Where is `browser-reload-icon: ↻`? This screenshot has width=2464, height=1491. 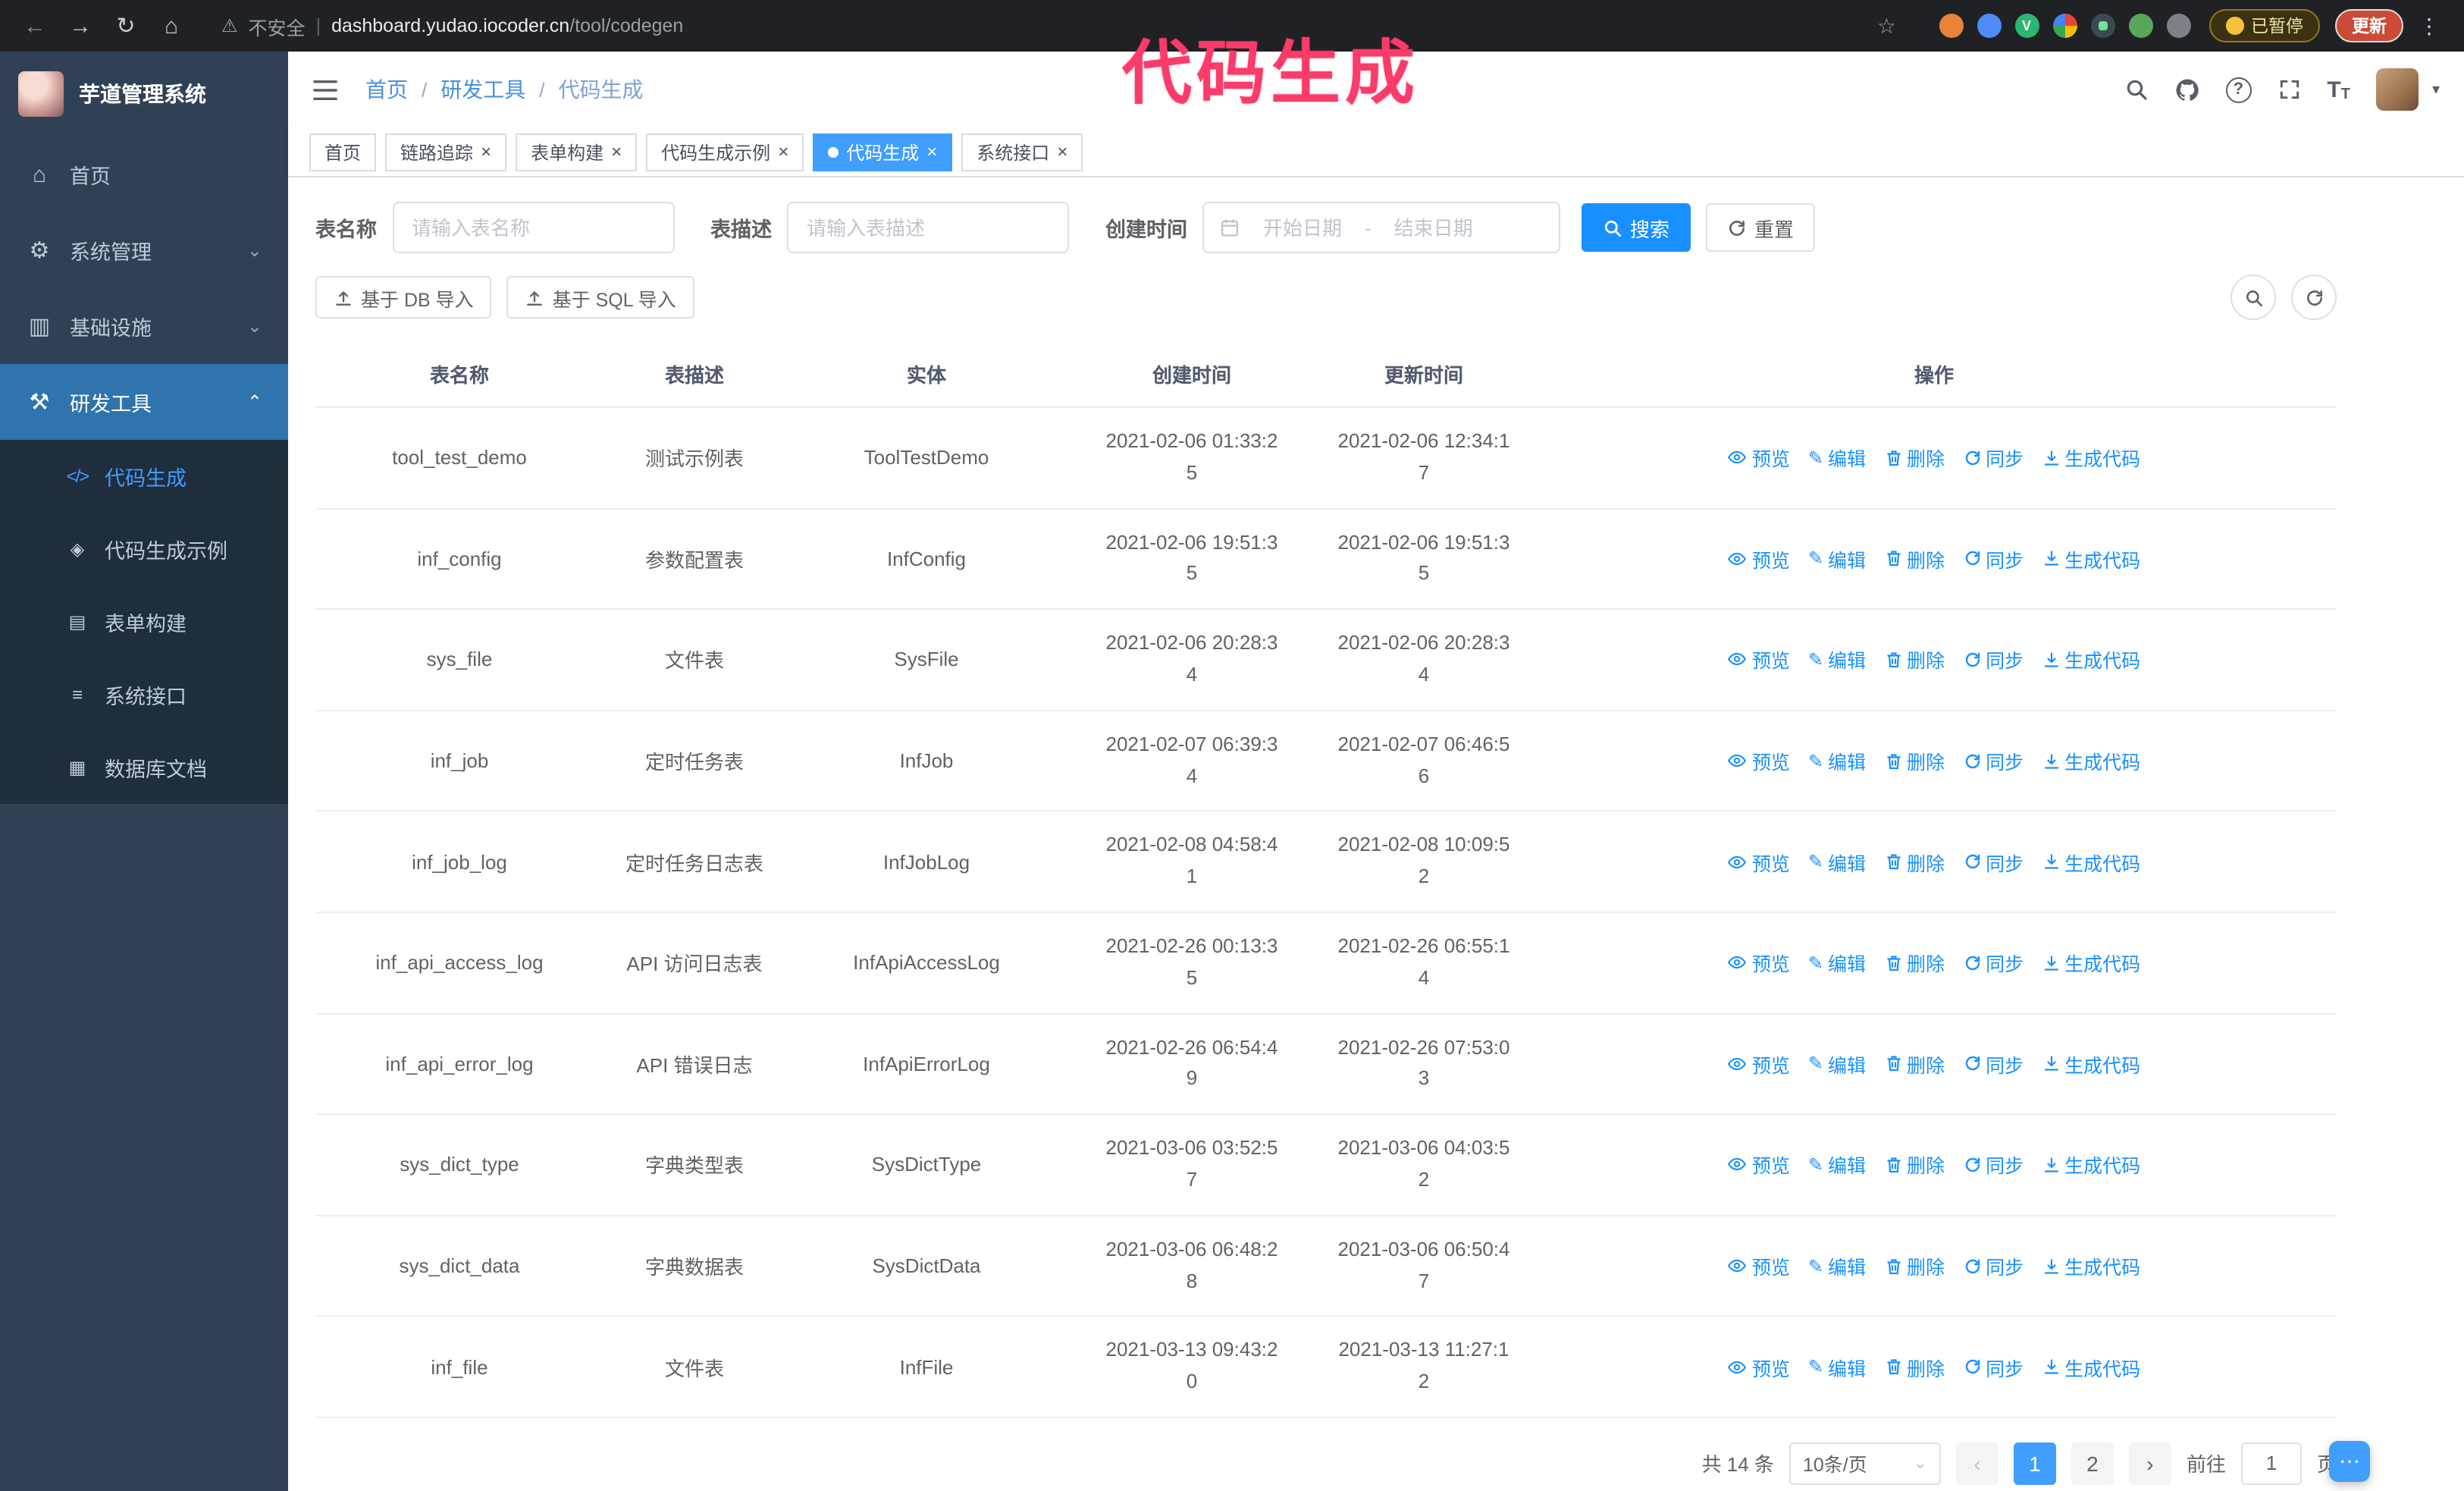 browser-reload-icon: ↻ is located at coordinates (126, 26).